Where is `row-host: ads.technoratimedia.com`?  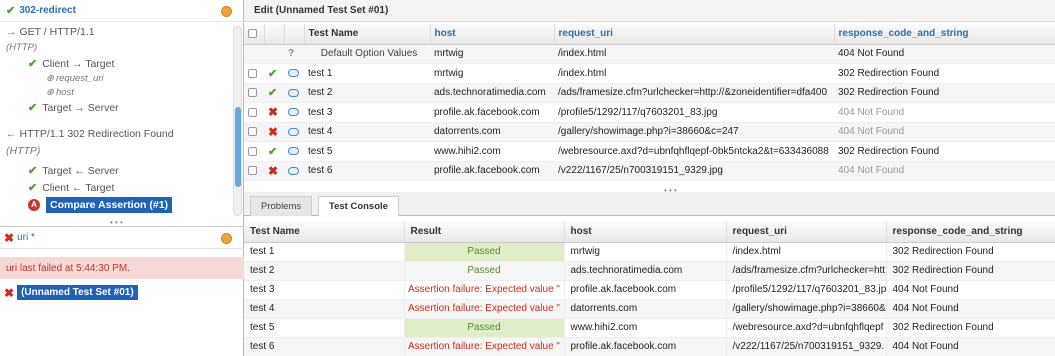
row-host: ads.technoratimedia.com is located at coordinates (492, 93).